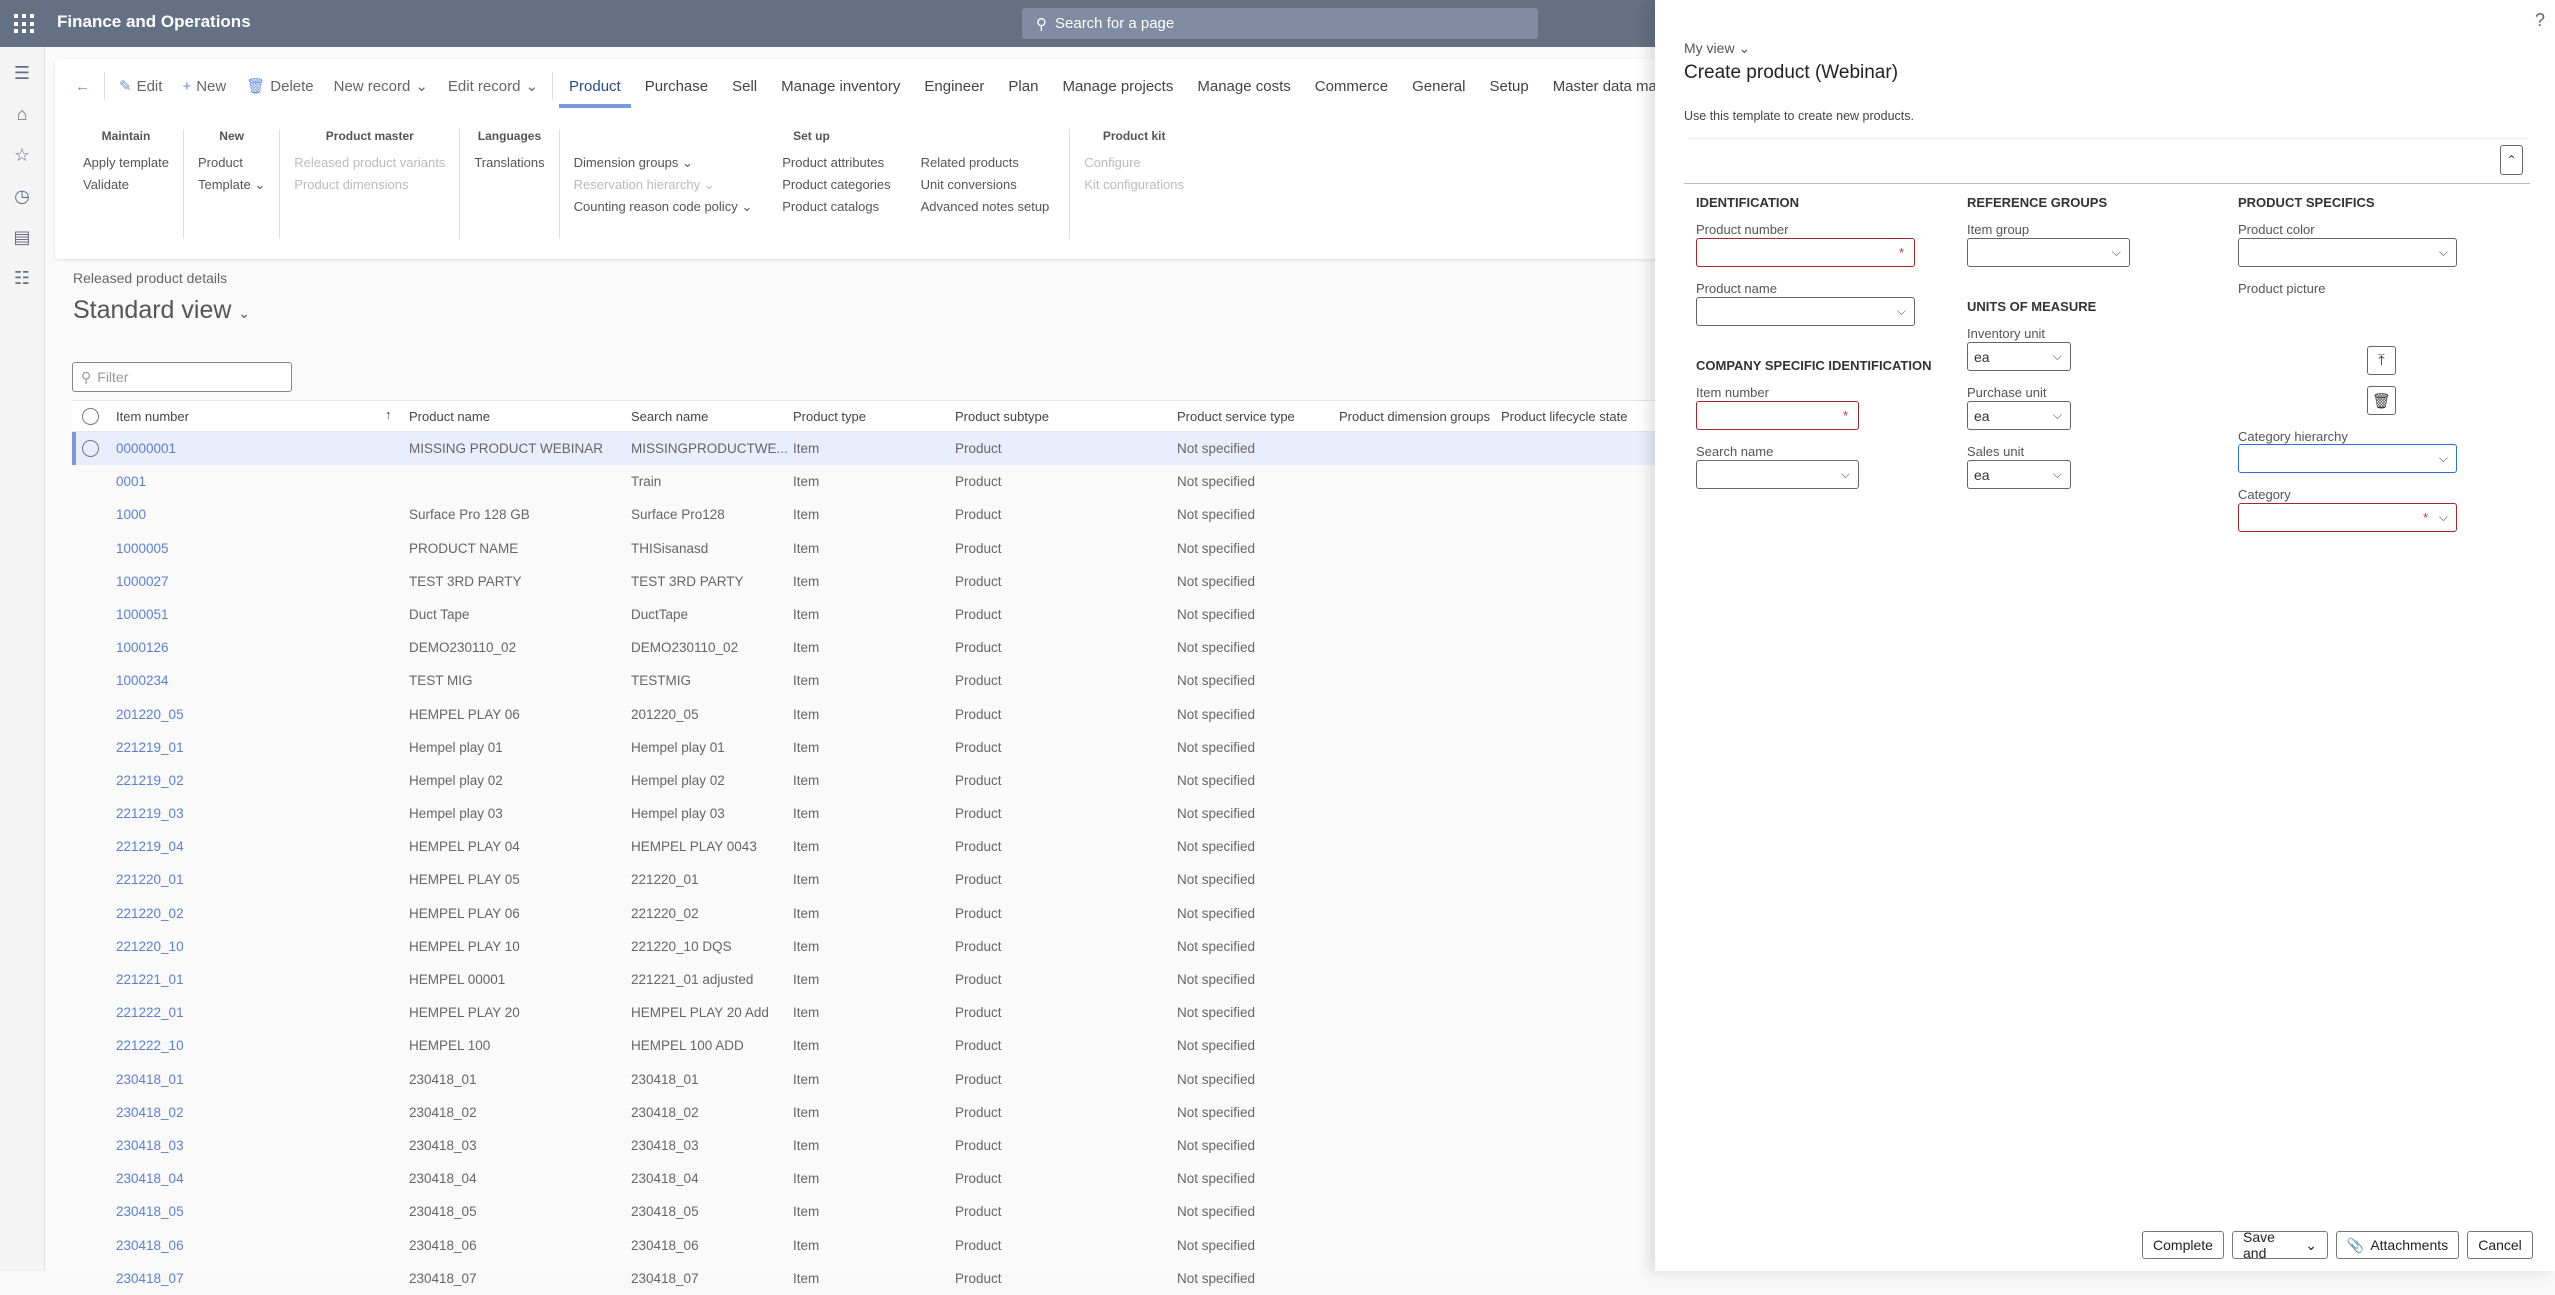  Describe the element at coordinates (2048, 252) in the screenshot. I see `item-group-field: ⌵` at that location.